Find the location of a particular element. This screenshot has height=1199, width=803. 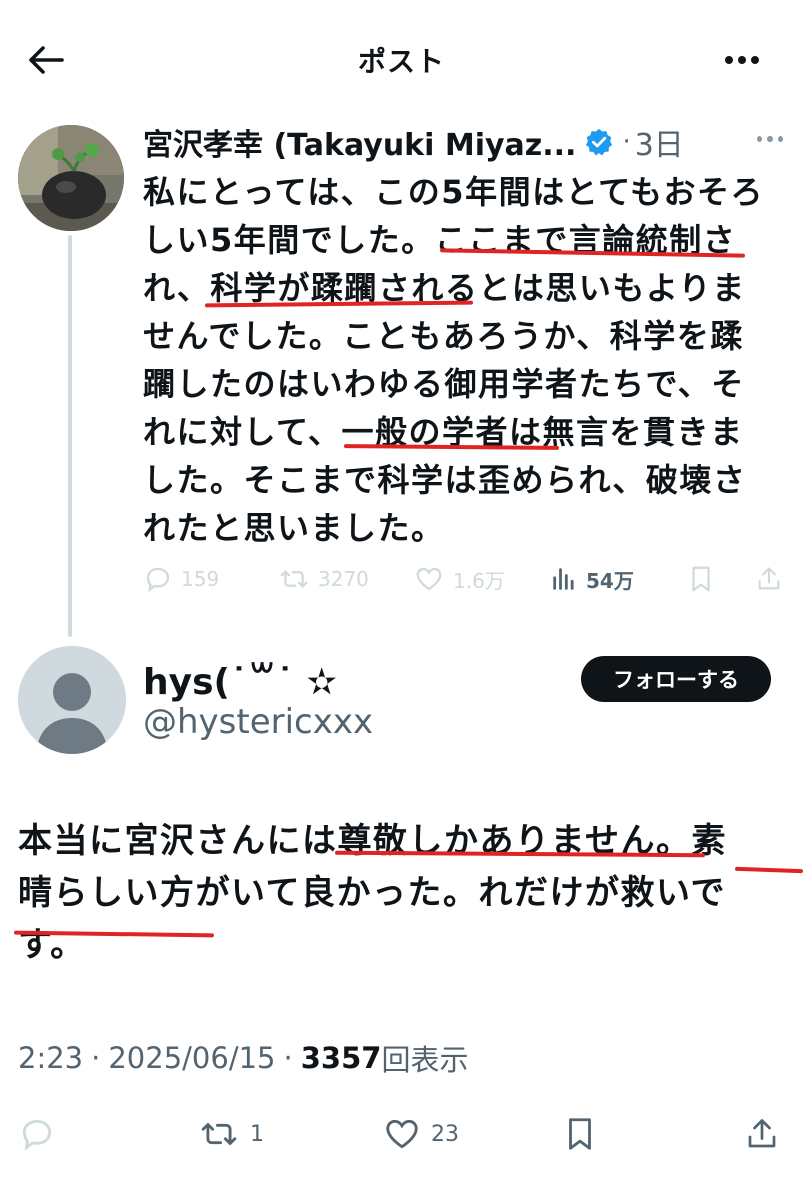

bookmark-stat is located at coordinates (701, 579).